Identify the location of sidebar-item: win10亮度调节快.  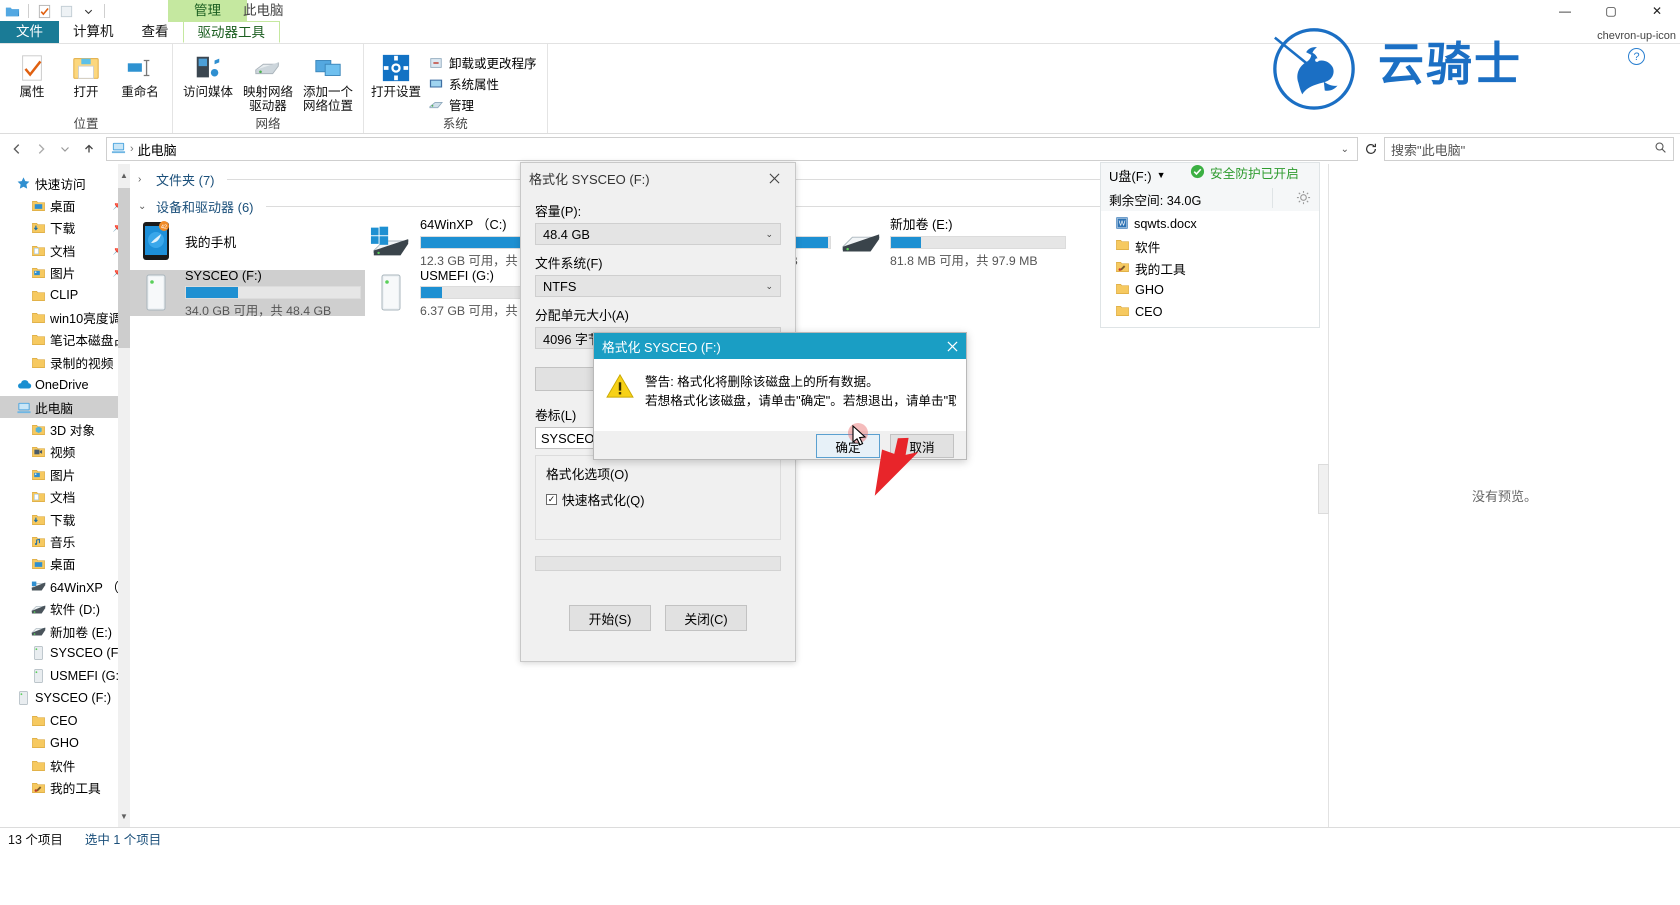
(65, 317).